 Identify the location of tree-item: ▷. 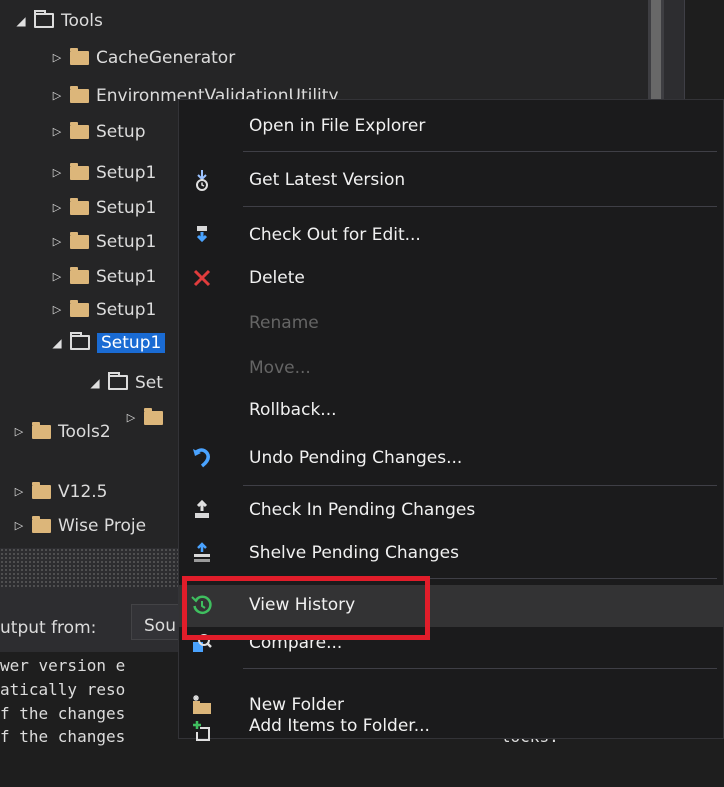
(147, 417).